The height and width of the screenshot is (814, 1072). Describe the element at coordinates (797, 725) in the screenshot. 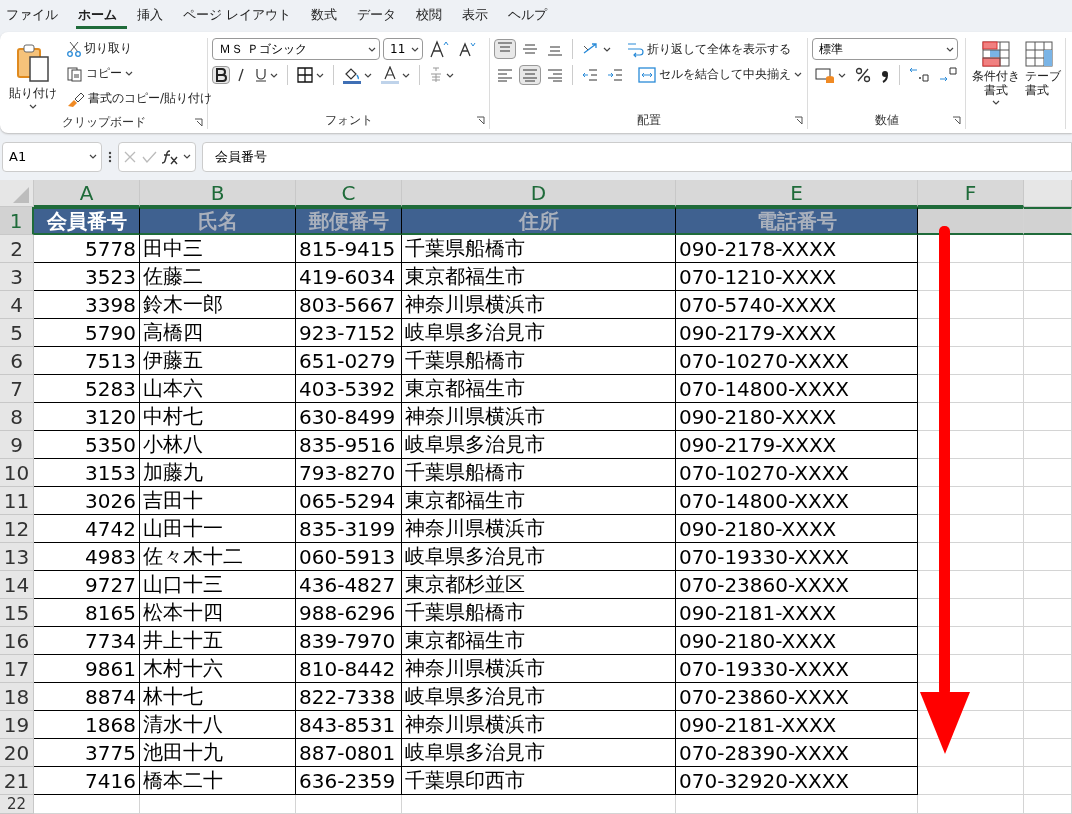

I see `table-cell: 090-2181-XXXX` at that location.